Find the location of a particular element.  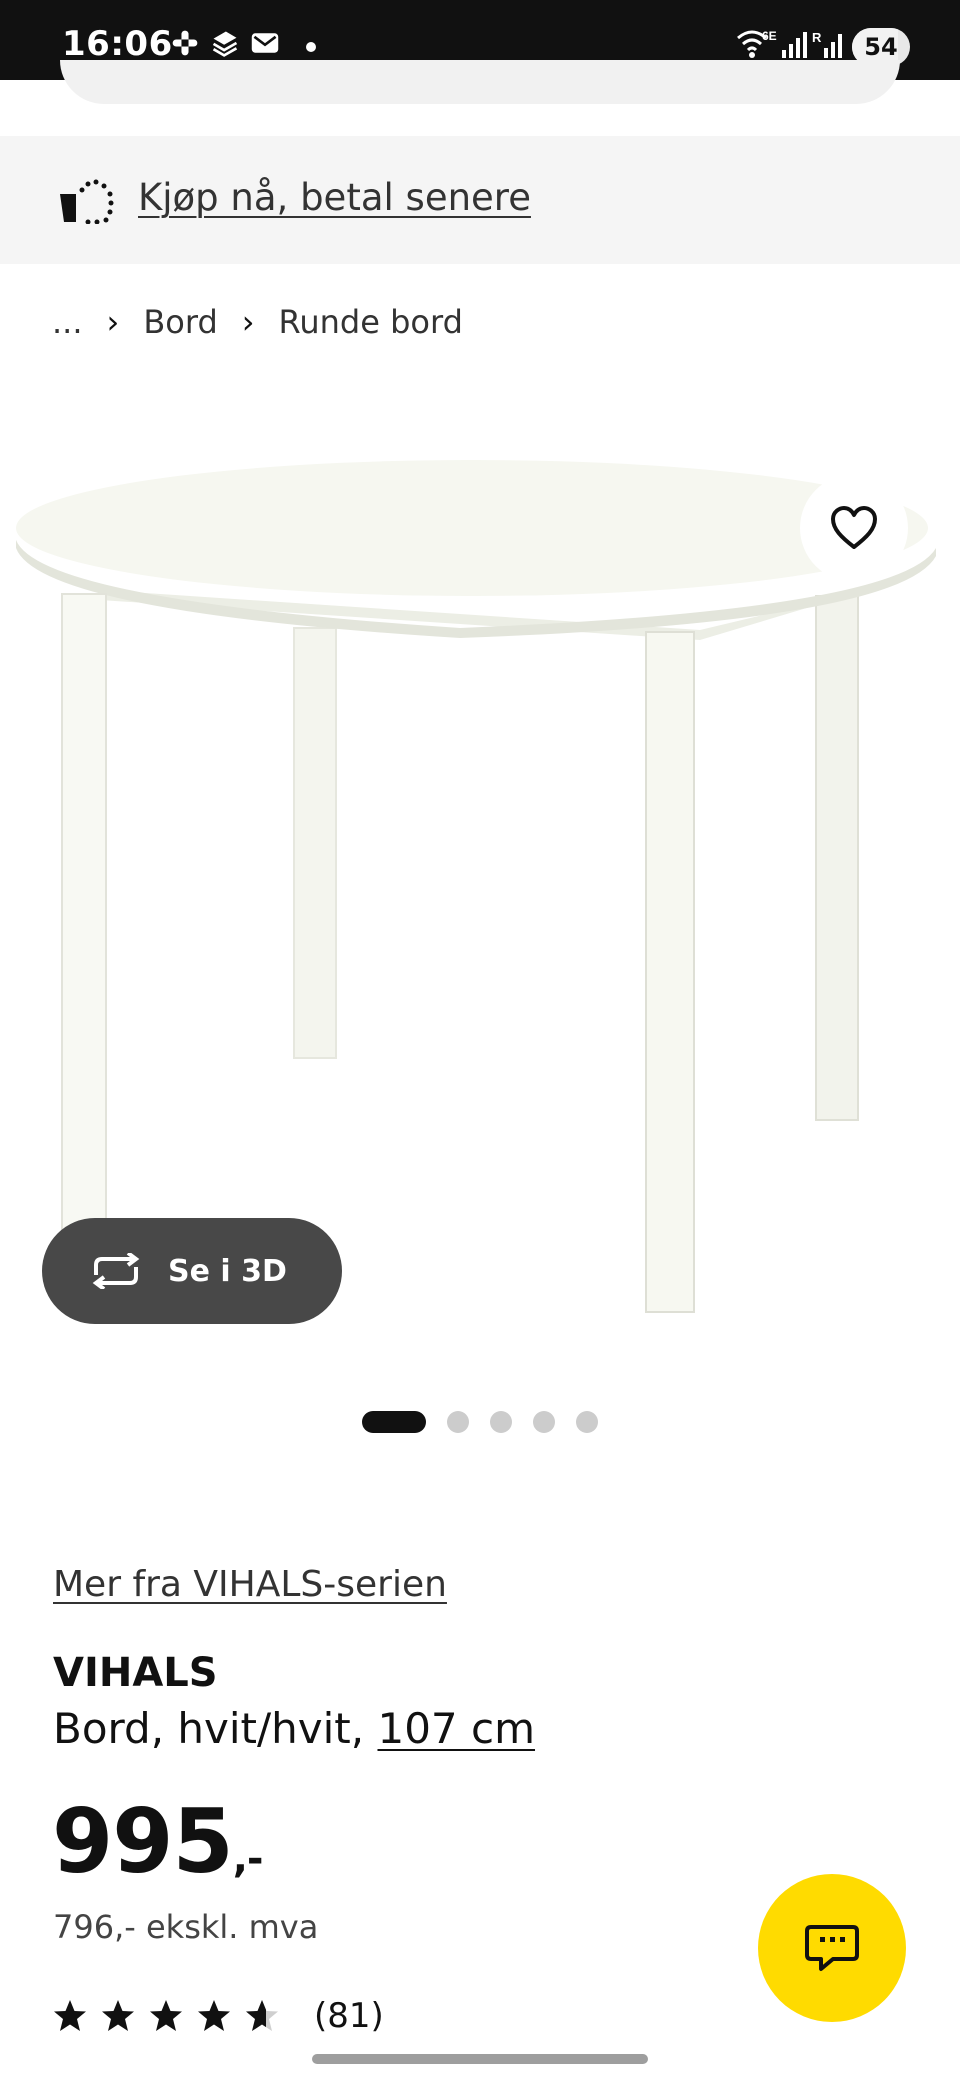

svg-text: R is located at coordinates (817, 37).